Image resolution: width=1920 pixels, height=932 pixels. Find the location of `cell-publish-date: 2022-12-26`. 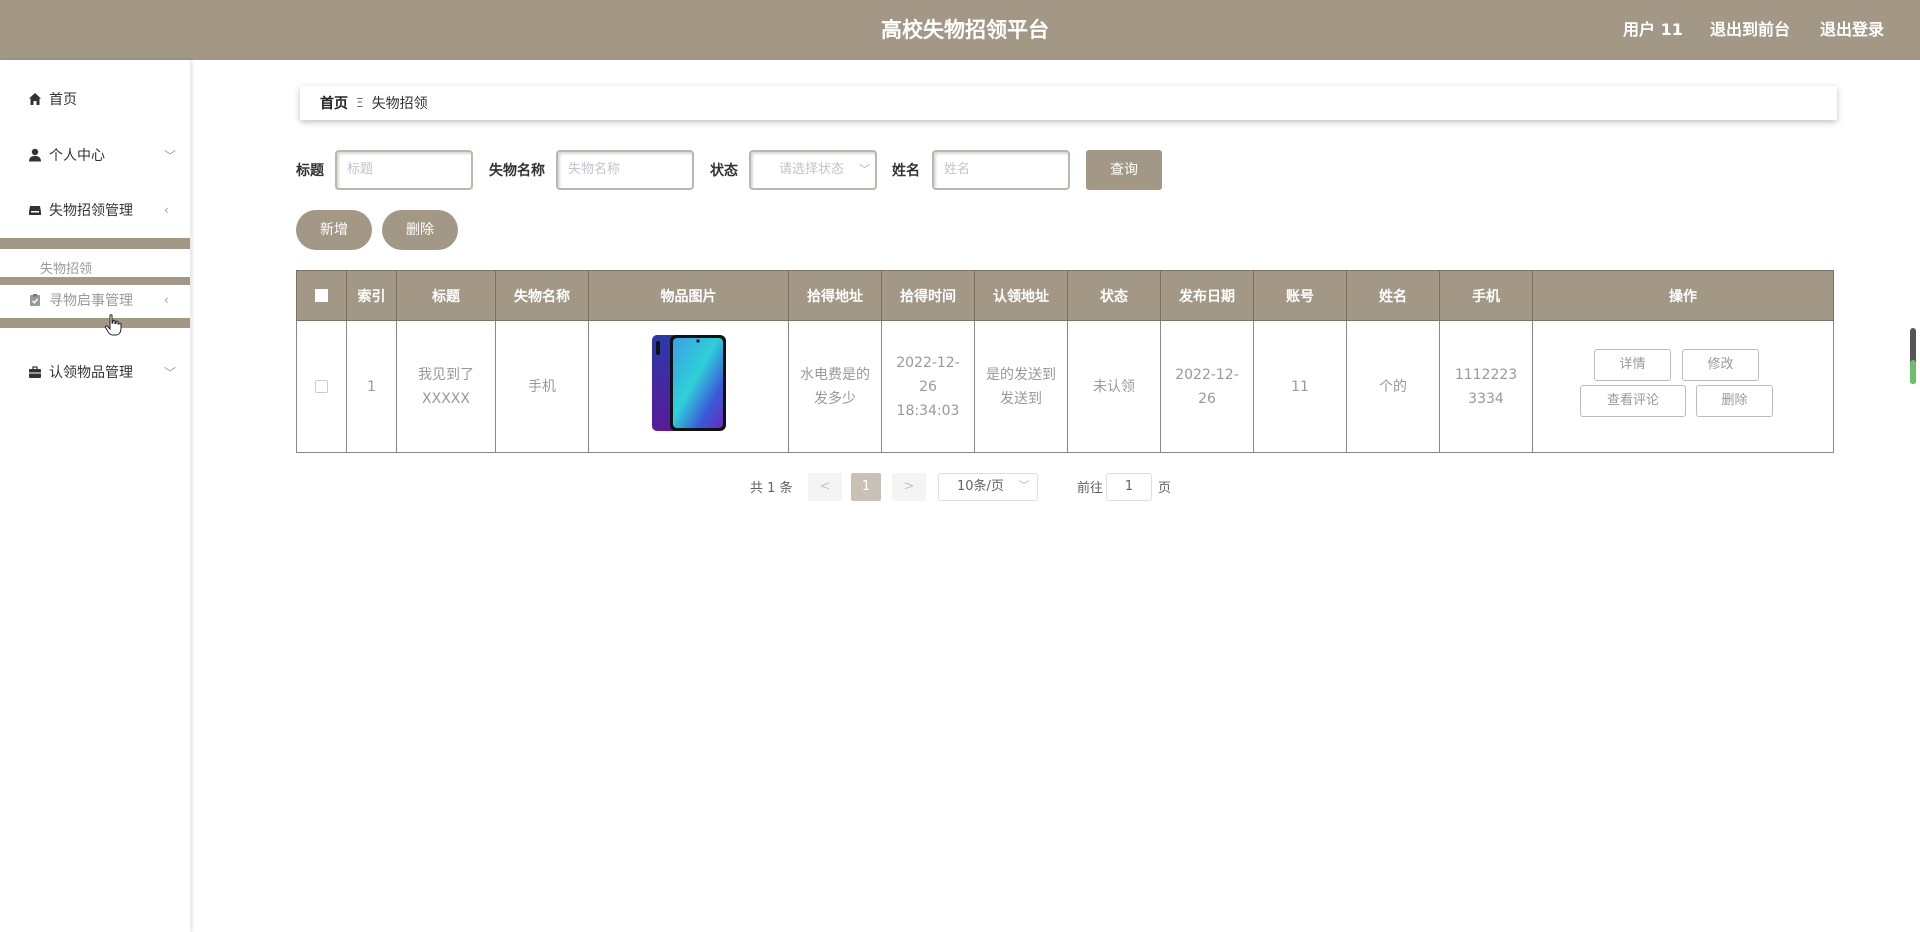

cell-publish-date: 2022-12-26 is located at coordinates (1207, 386).